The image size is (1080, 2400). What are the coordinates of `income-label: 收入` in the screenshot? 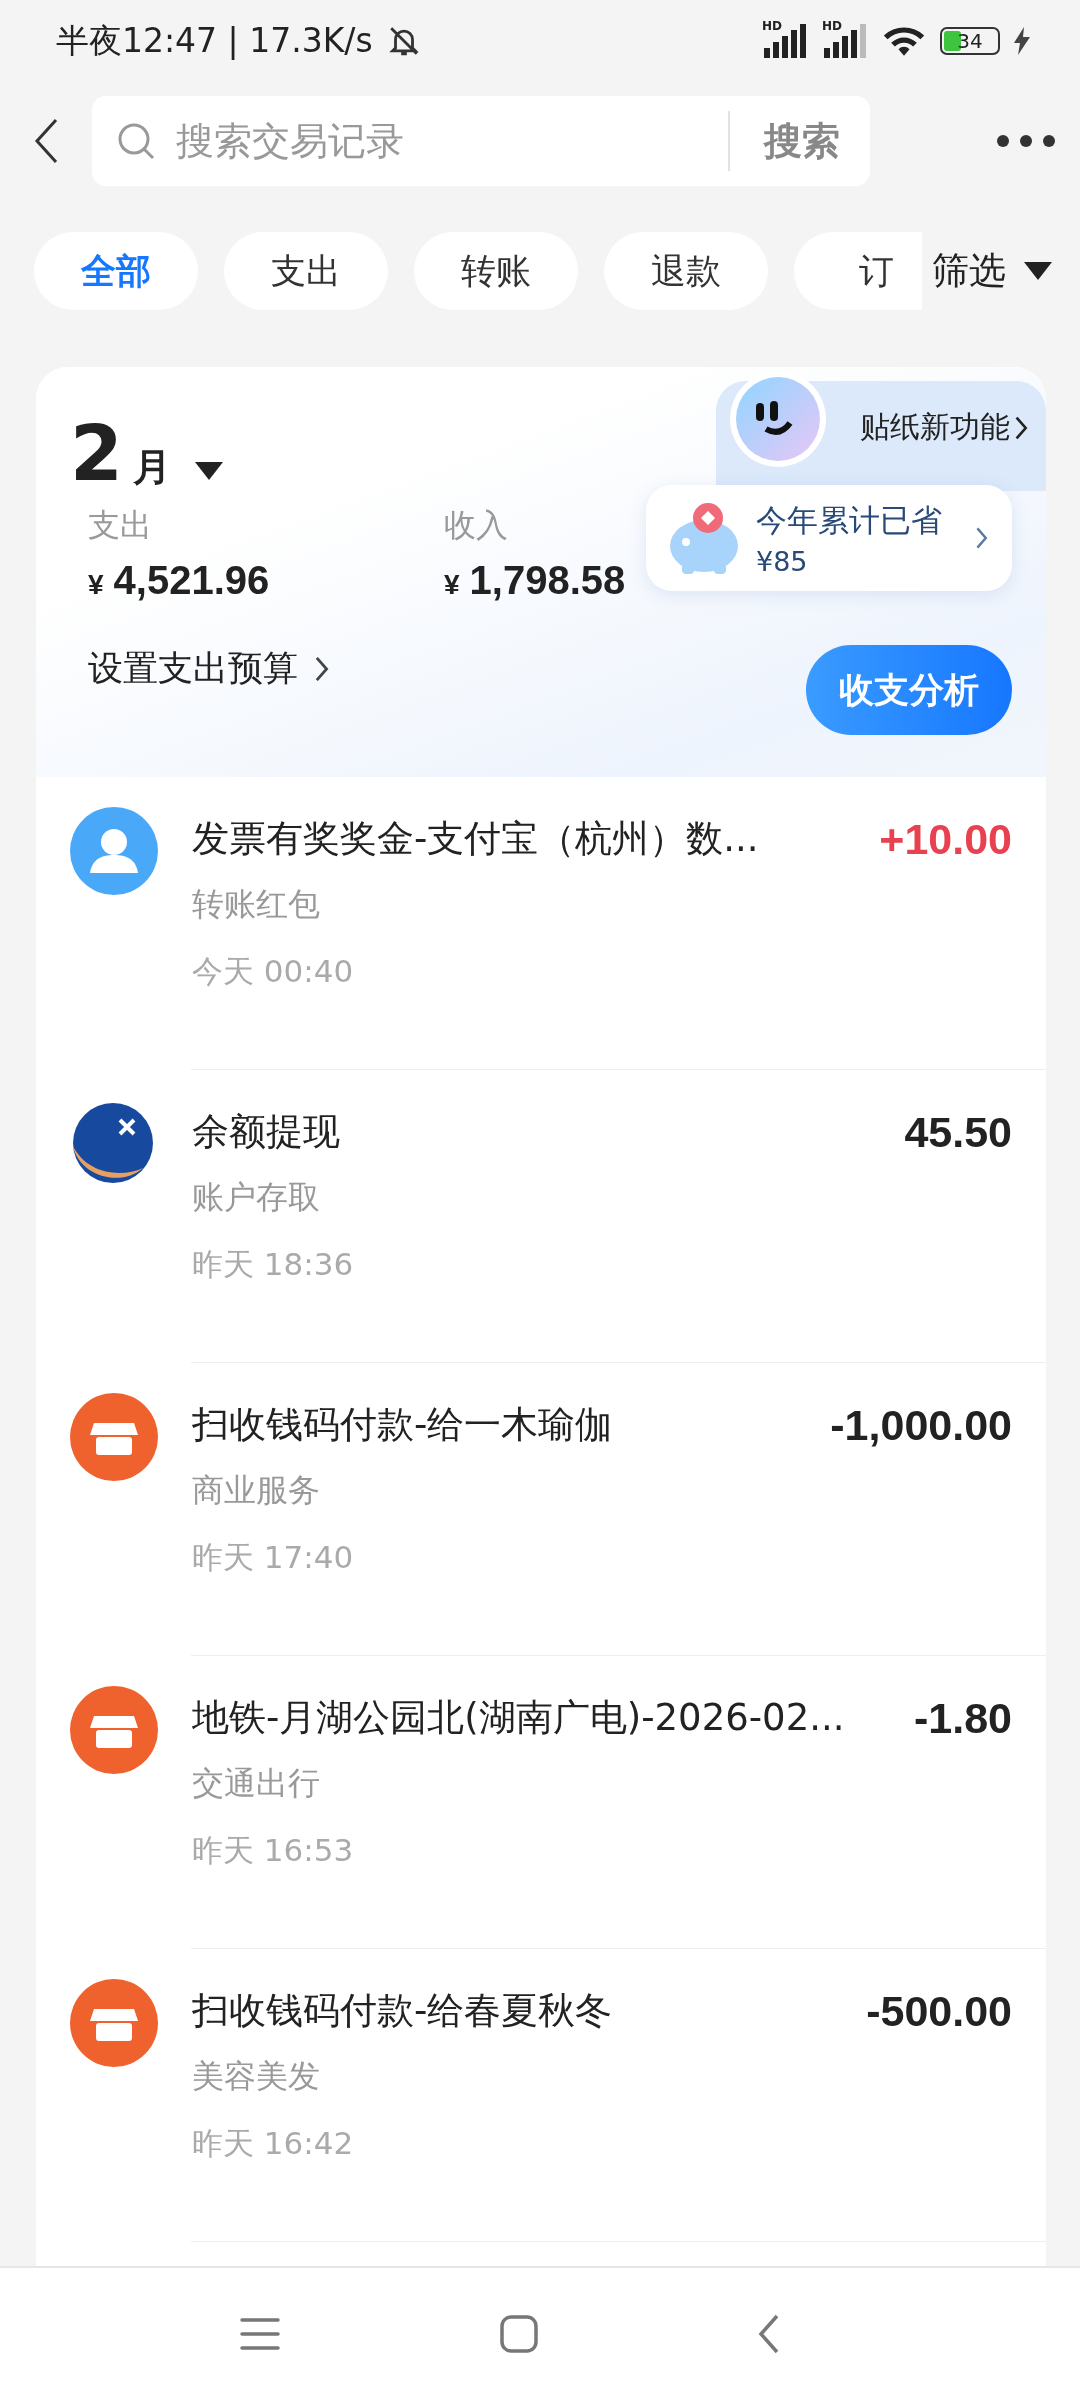 It's located at (476, 525).